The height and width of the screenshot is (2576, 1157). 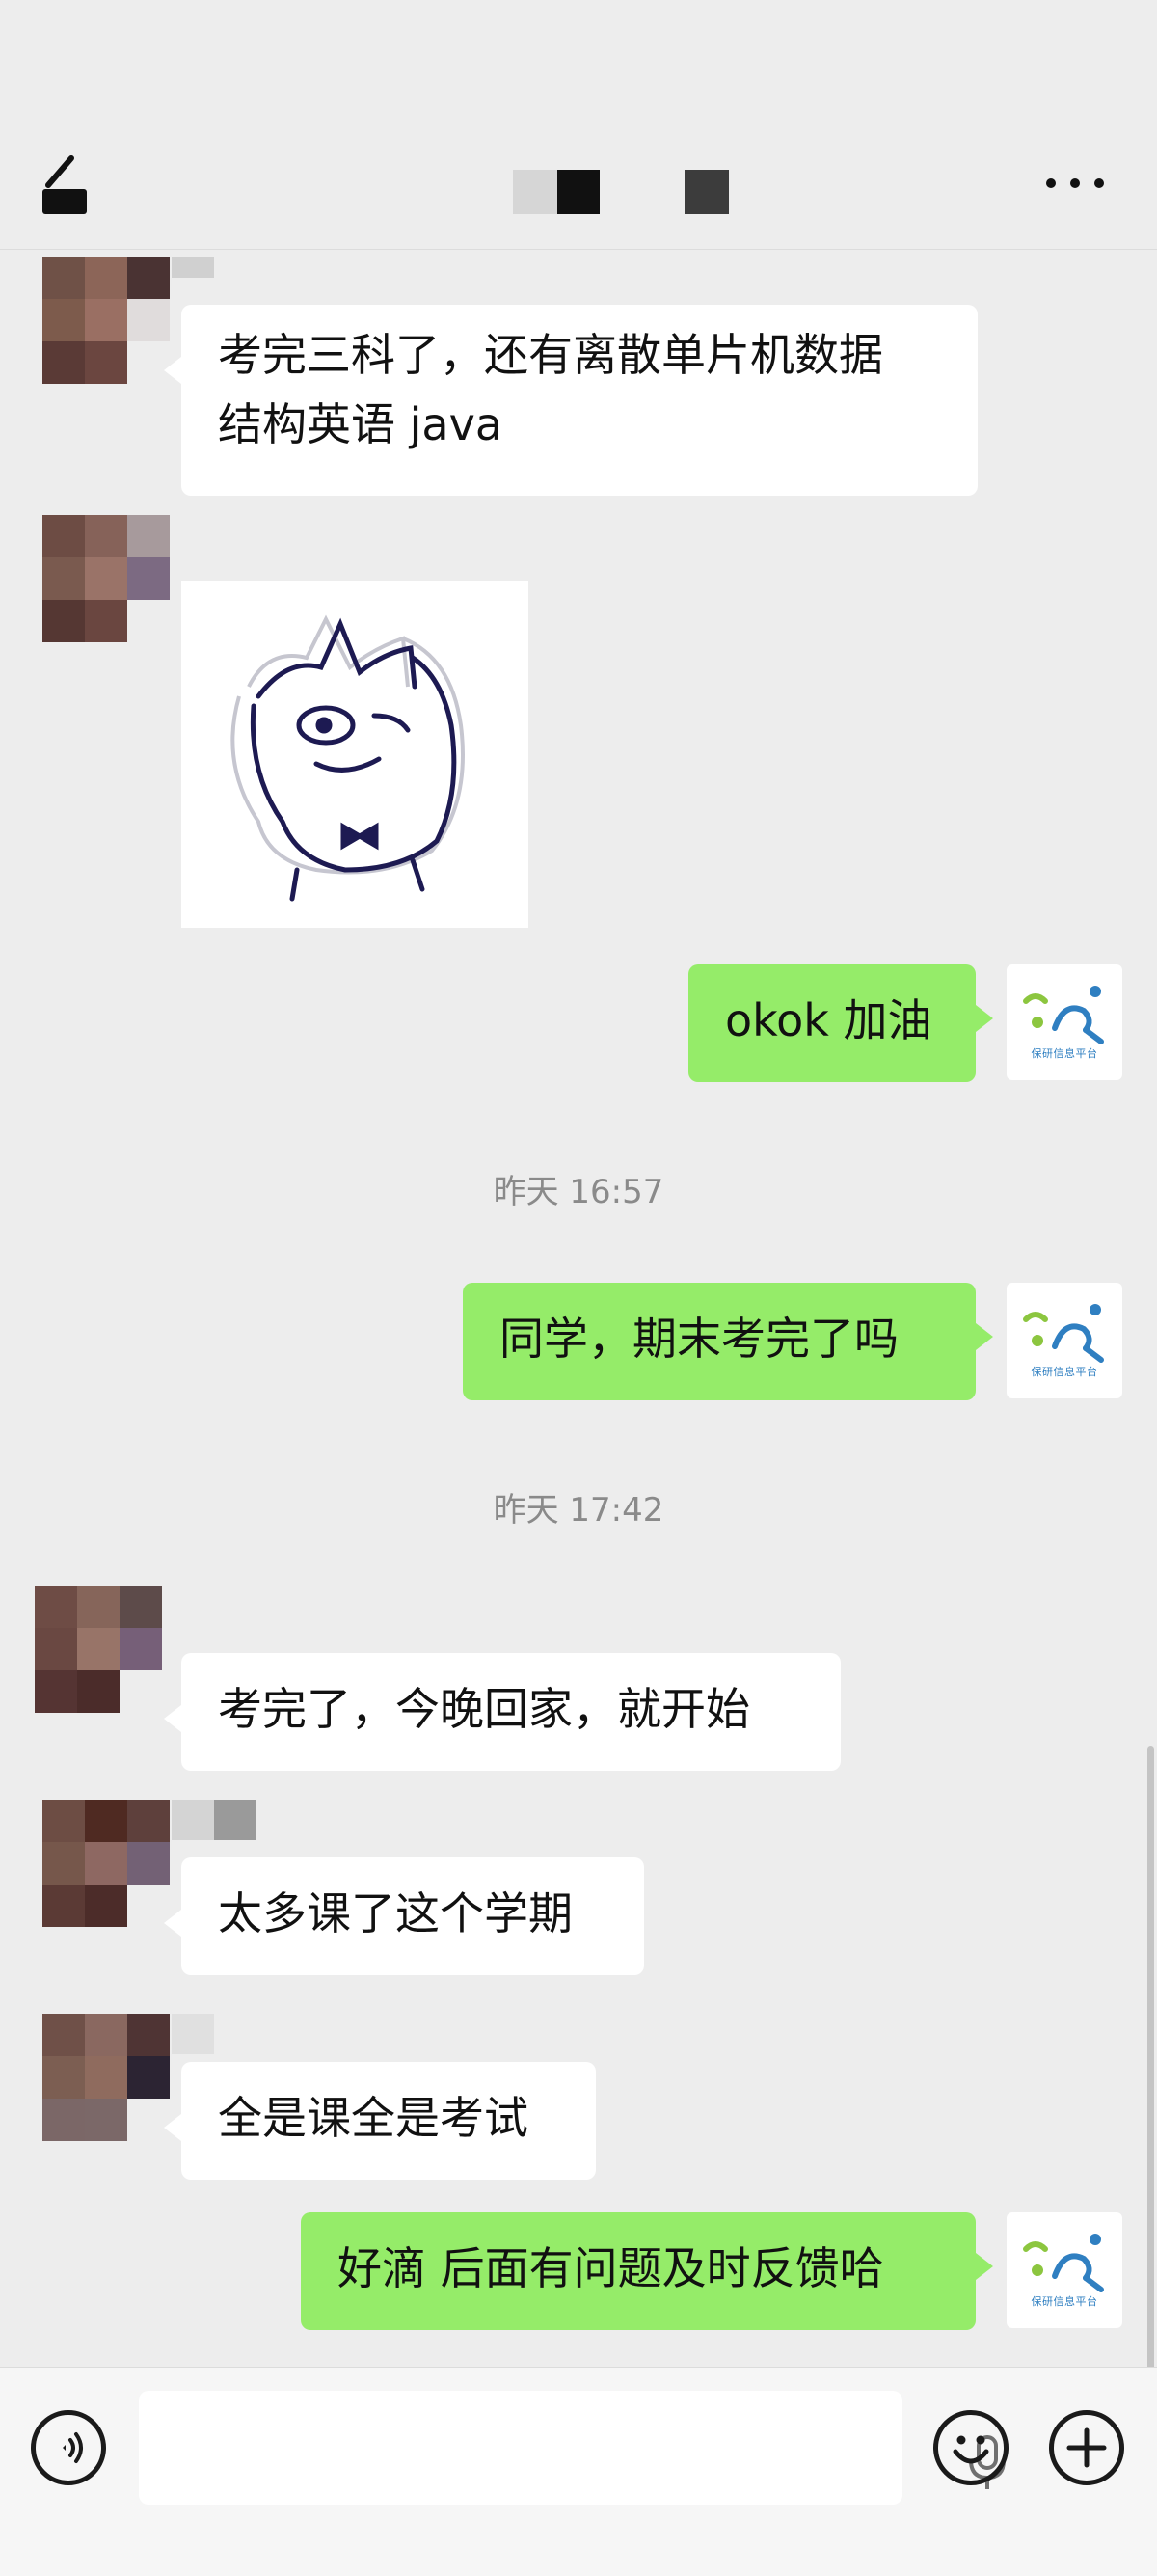 What do you see at coordinates (550, 355) in the screenshot?
I see `message-text-line: 考完三科了，还有离散单片机数据` at bounding box center [550, 355].